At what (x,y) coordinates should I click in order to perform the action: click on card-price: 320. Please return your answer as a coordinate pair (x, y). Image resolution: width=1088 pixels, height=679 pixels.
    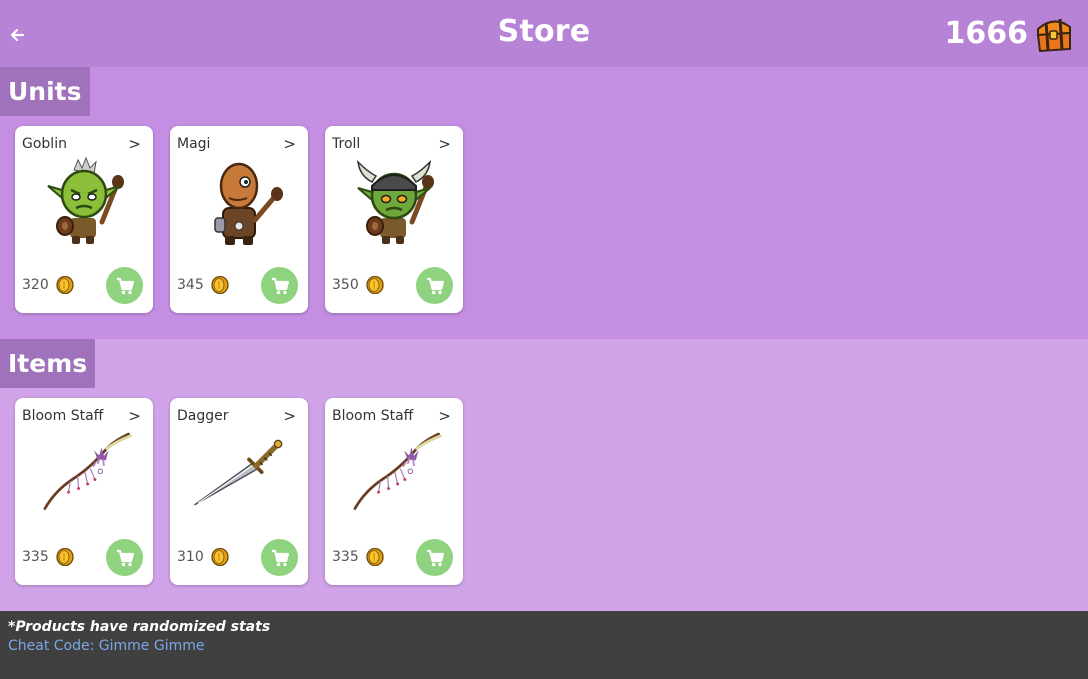
    Looking at the image, I should click on (48, 285).